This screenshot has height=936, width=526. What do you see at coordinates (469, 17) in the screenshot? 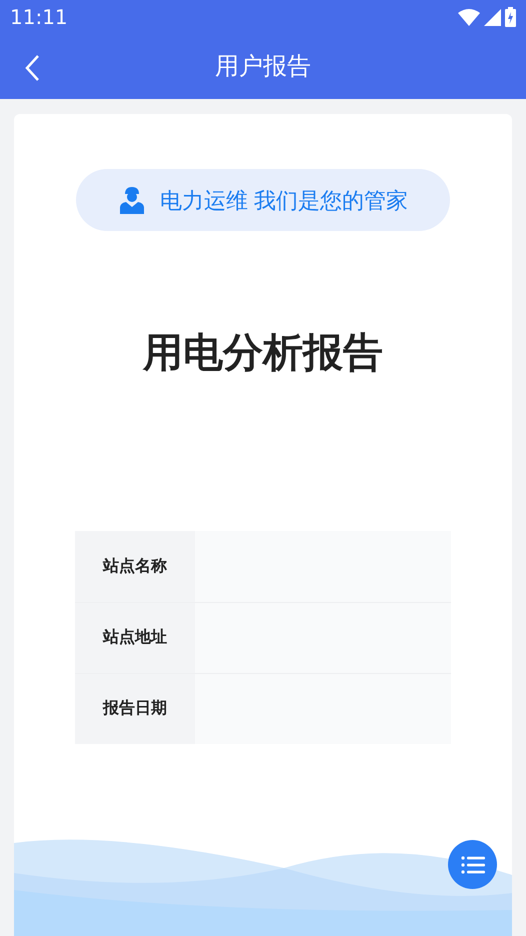
I see `wifi-icon` at bounding box center [469, 17].